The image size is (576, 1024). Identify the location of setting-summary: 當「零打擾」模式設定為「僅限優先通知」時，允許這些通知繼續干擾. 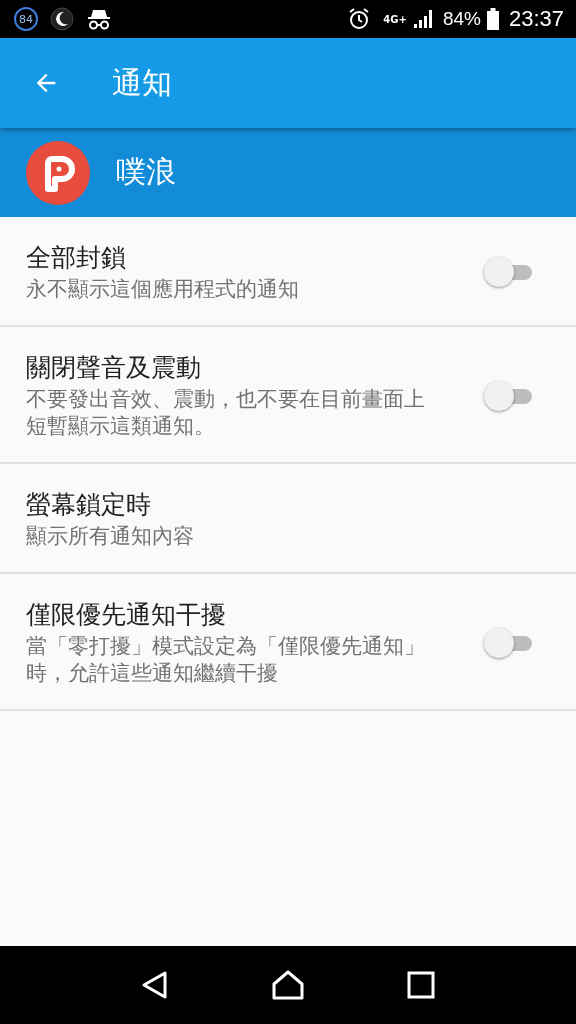
(226, 660).